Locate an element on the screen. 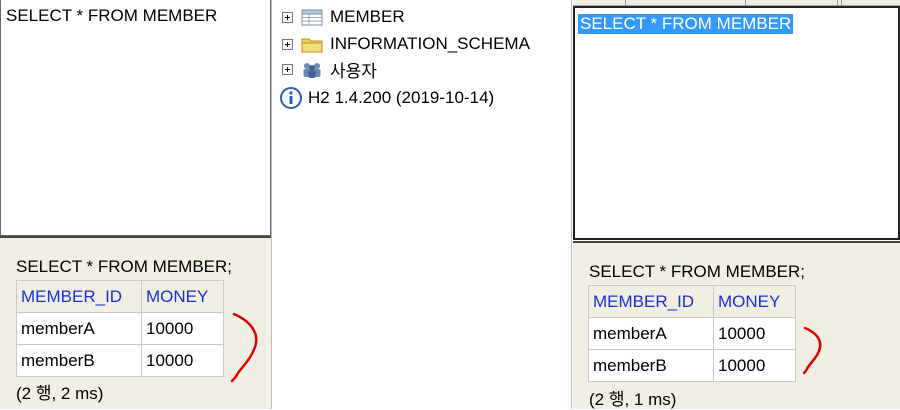 The height and width of the screenshot is (410, 900). version-label: H2 1.4.200 (2019-10-14) is located at coordinates (401, 97).